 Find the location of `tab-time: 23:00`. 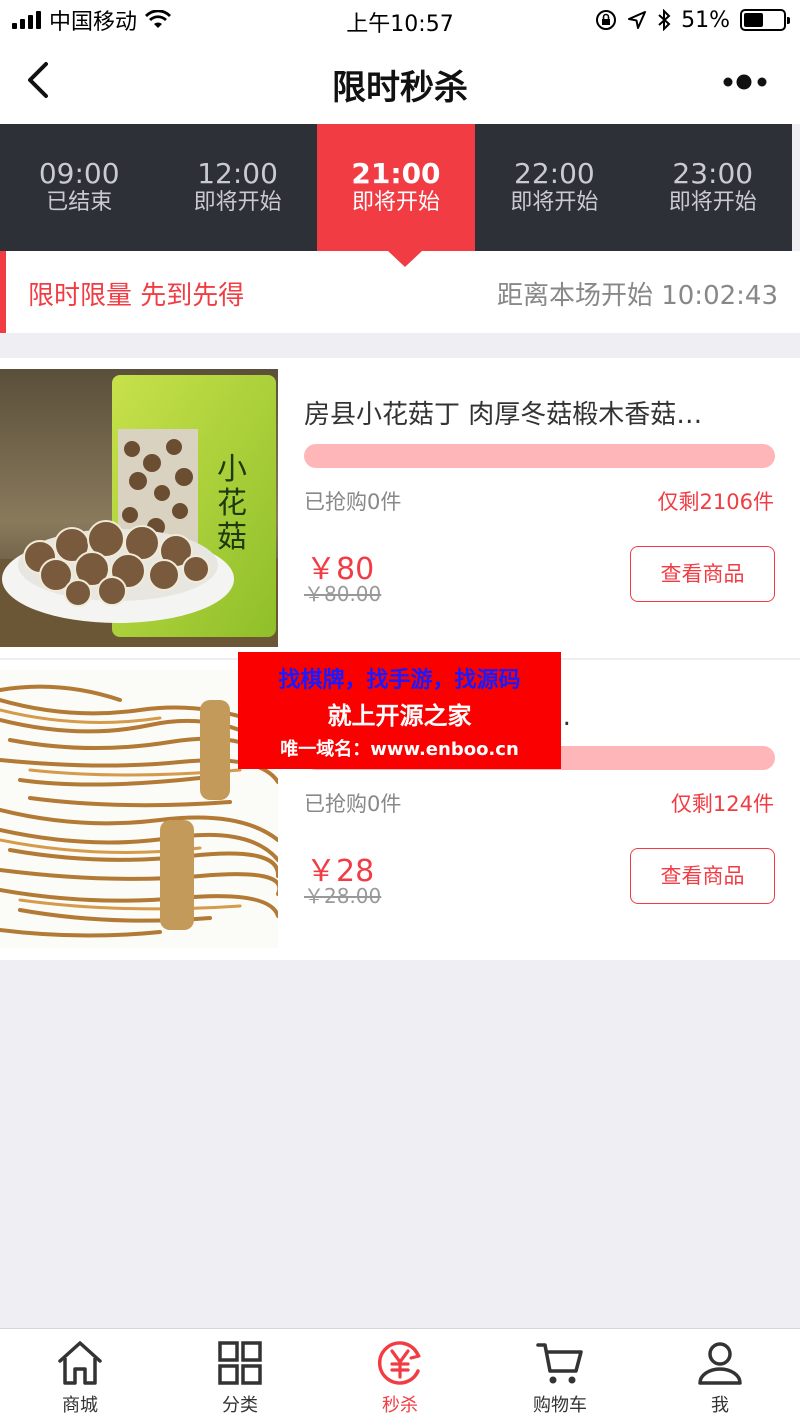

tab-time: 23:00 is located at coordinates (713, 173).